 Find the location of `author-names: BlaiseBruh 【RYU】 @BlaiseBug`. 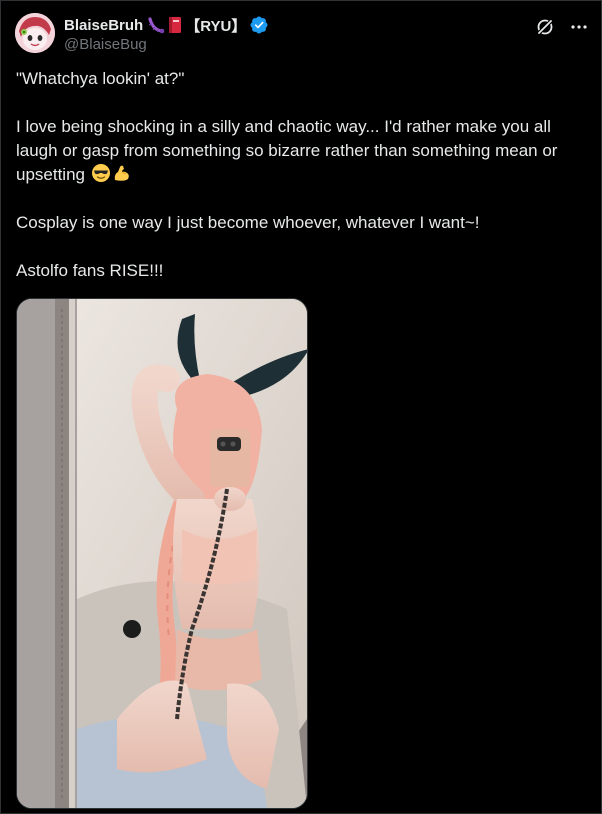

author-names: BlaiseBruh 【RYU】 @BlaiseBug is located at coordinates (166, 34).